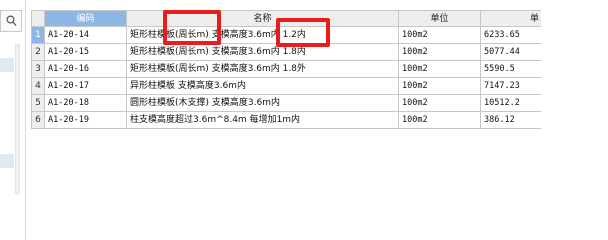 The image size is (608, 240). What do you see at coordinates (86, 103) in the screenshot?
I see `cell-code: A1-20-18` at bounding box center [86, 103].